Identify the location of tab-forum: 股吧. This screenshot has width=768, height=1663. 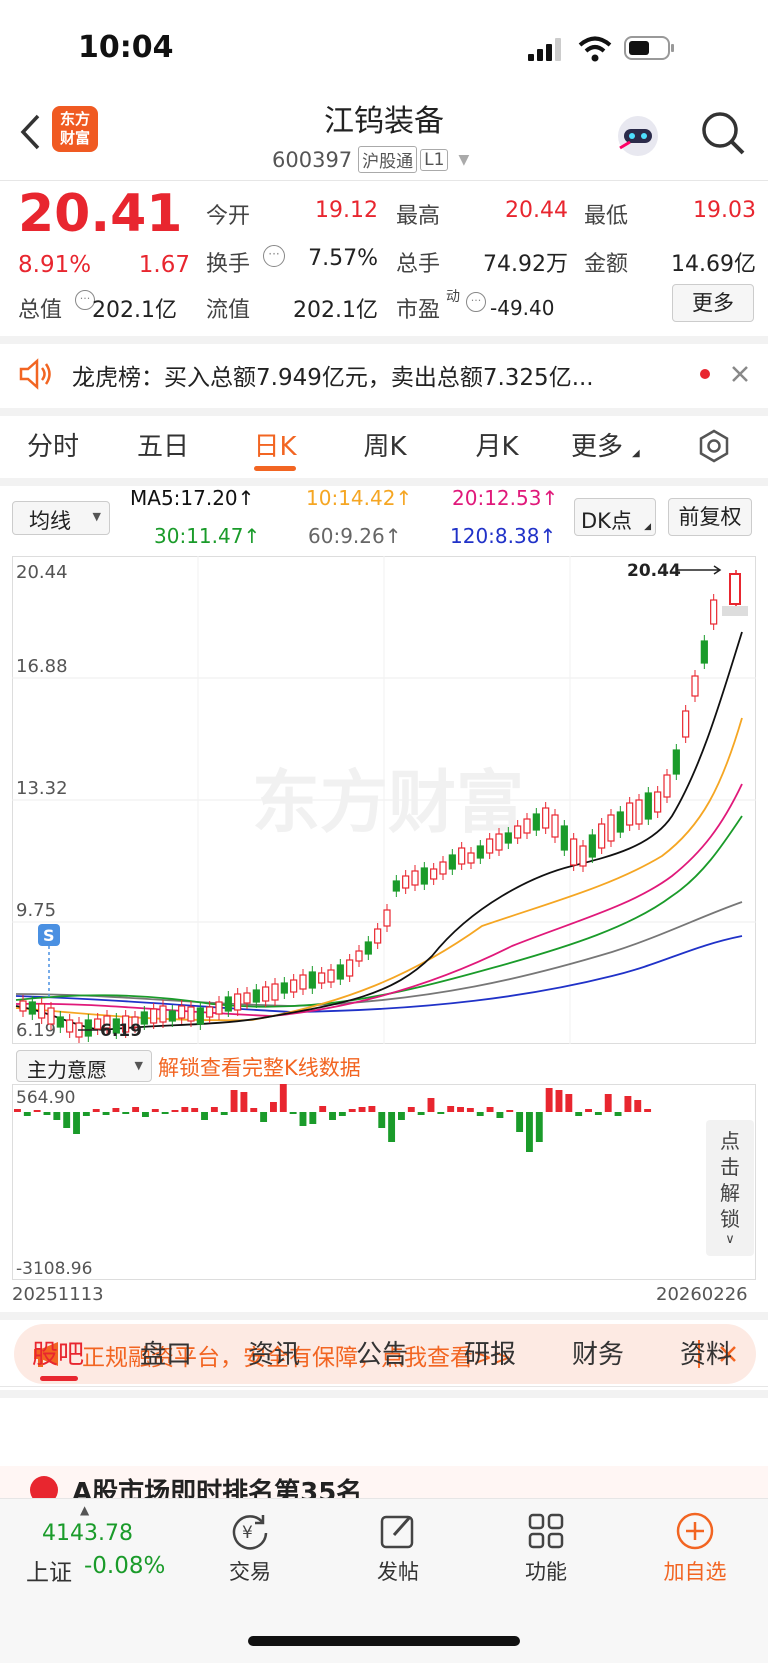
(58, 1352).